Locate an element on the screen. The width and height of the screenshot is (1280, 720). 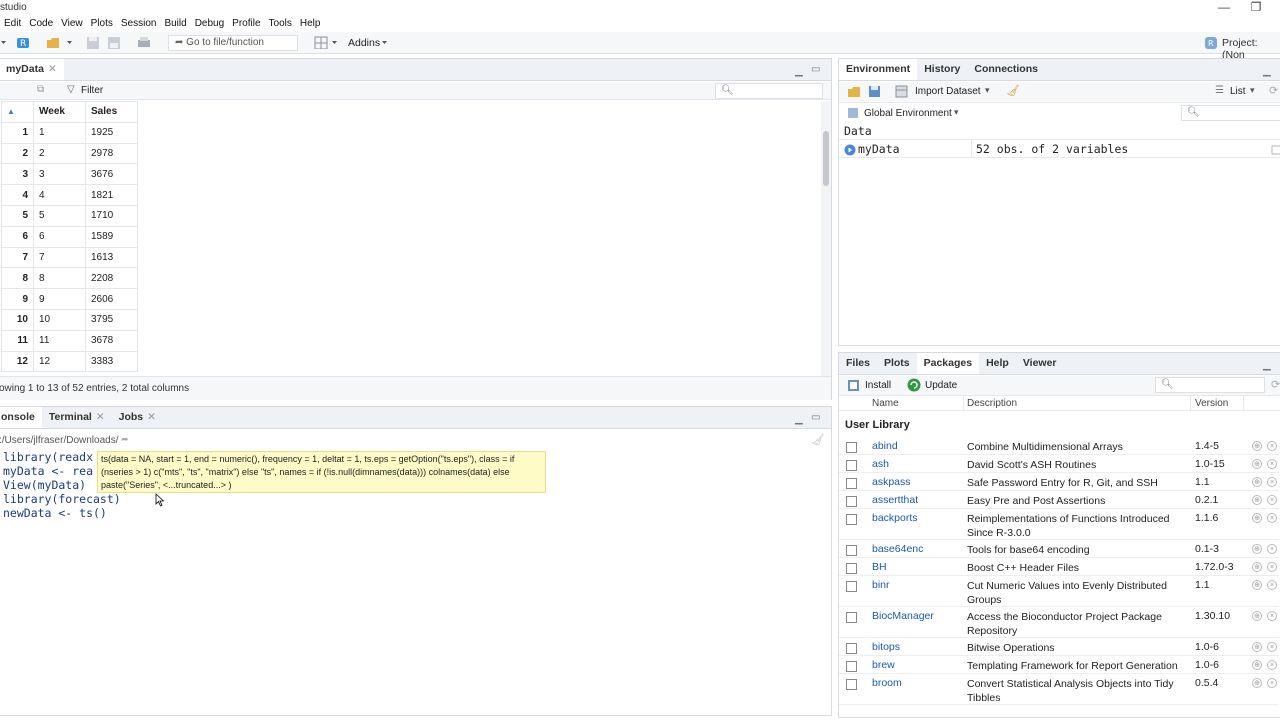
tab-mydata: myData ✕ is located at coordinates (32, 69).